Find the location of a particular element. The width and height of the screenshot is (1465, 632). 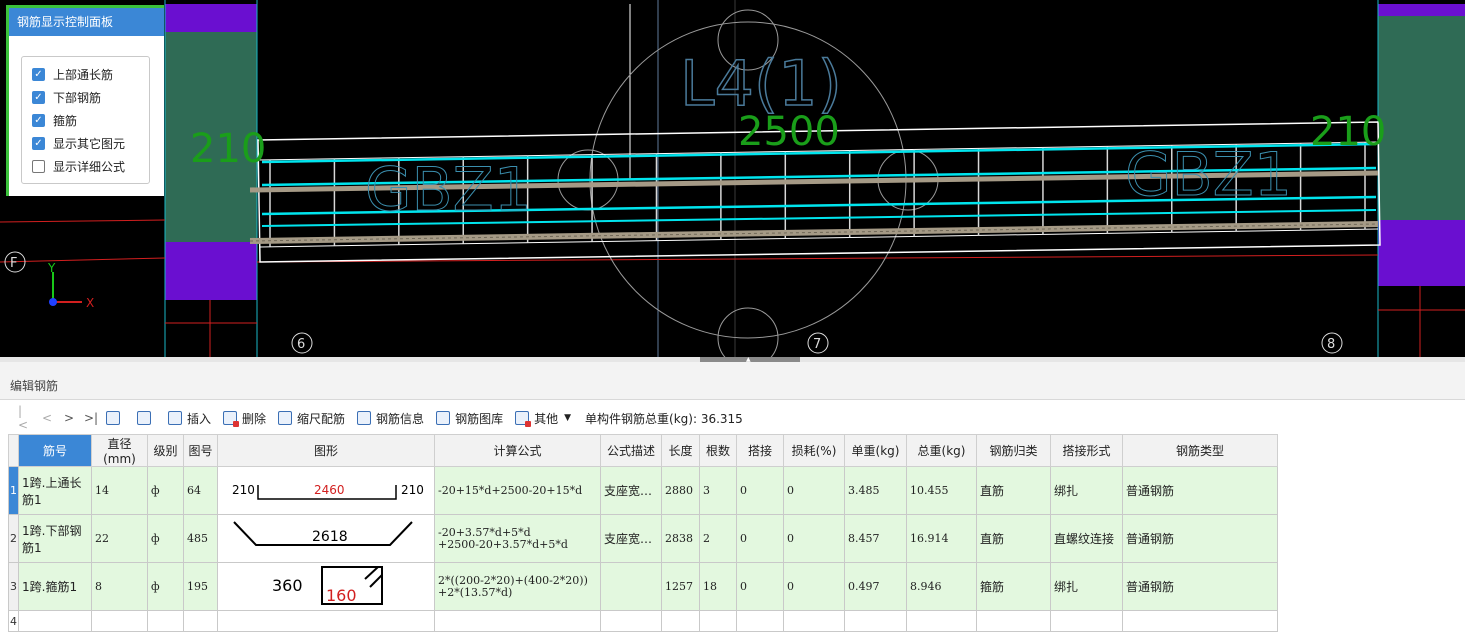

cell-formula: -20+3.57*d+5*d +2500-20+3.57*d+5*d is located at coordinates (517, 538).